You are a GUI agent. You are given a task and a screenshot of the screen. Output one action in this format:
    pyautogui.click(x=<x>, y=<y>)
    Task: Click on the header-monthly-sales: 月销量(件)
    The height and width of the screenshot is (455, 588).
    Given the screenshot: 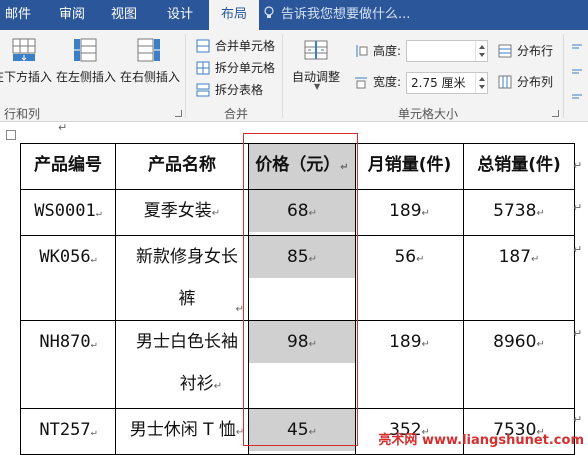 What is the action you would take?
    pyautogui.click(x=409, y=165)
    